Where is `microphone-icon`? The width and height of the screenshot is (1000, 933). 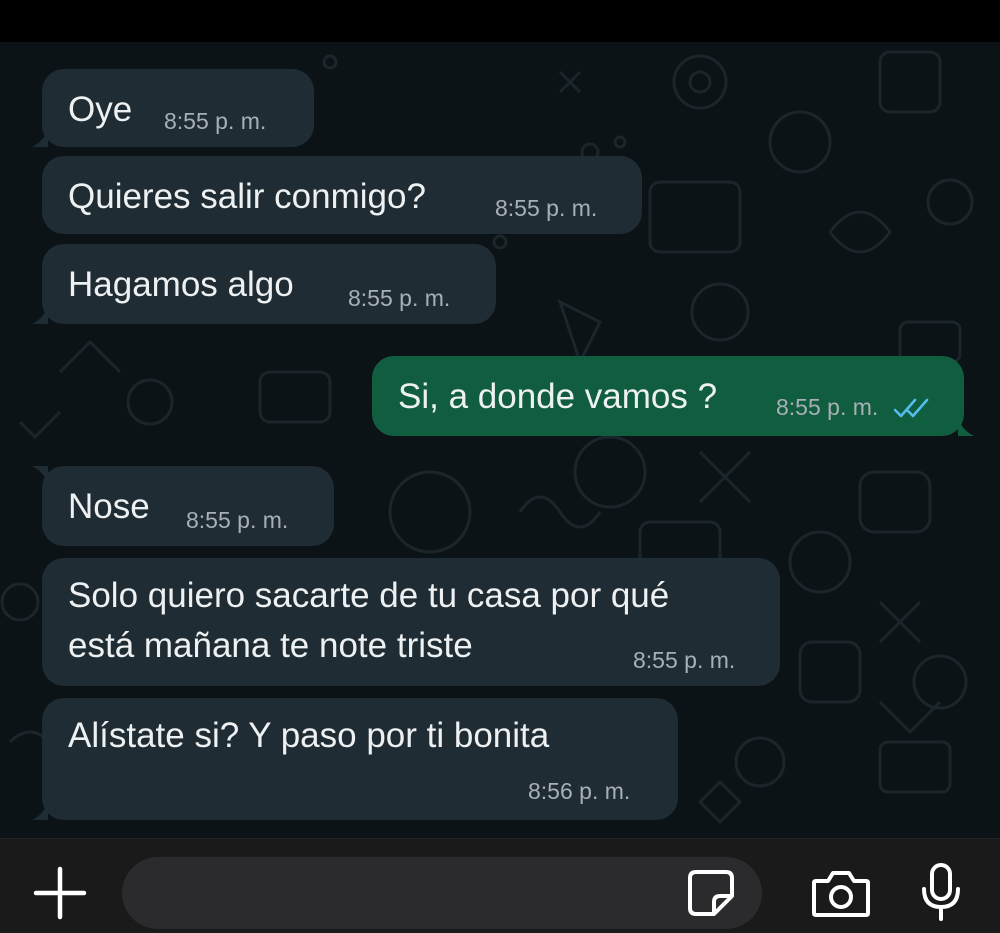
microphone-icon is located at coordinates (941, 892).